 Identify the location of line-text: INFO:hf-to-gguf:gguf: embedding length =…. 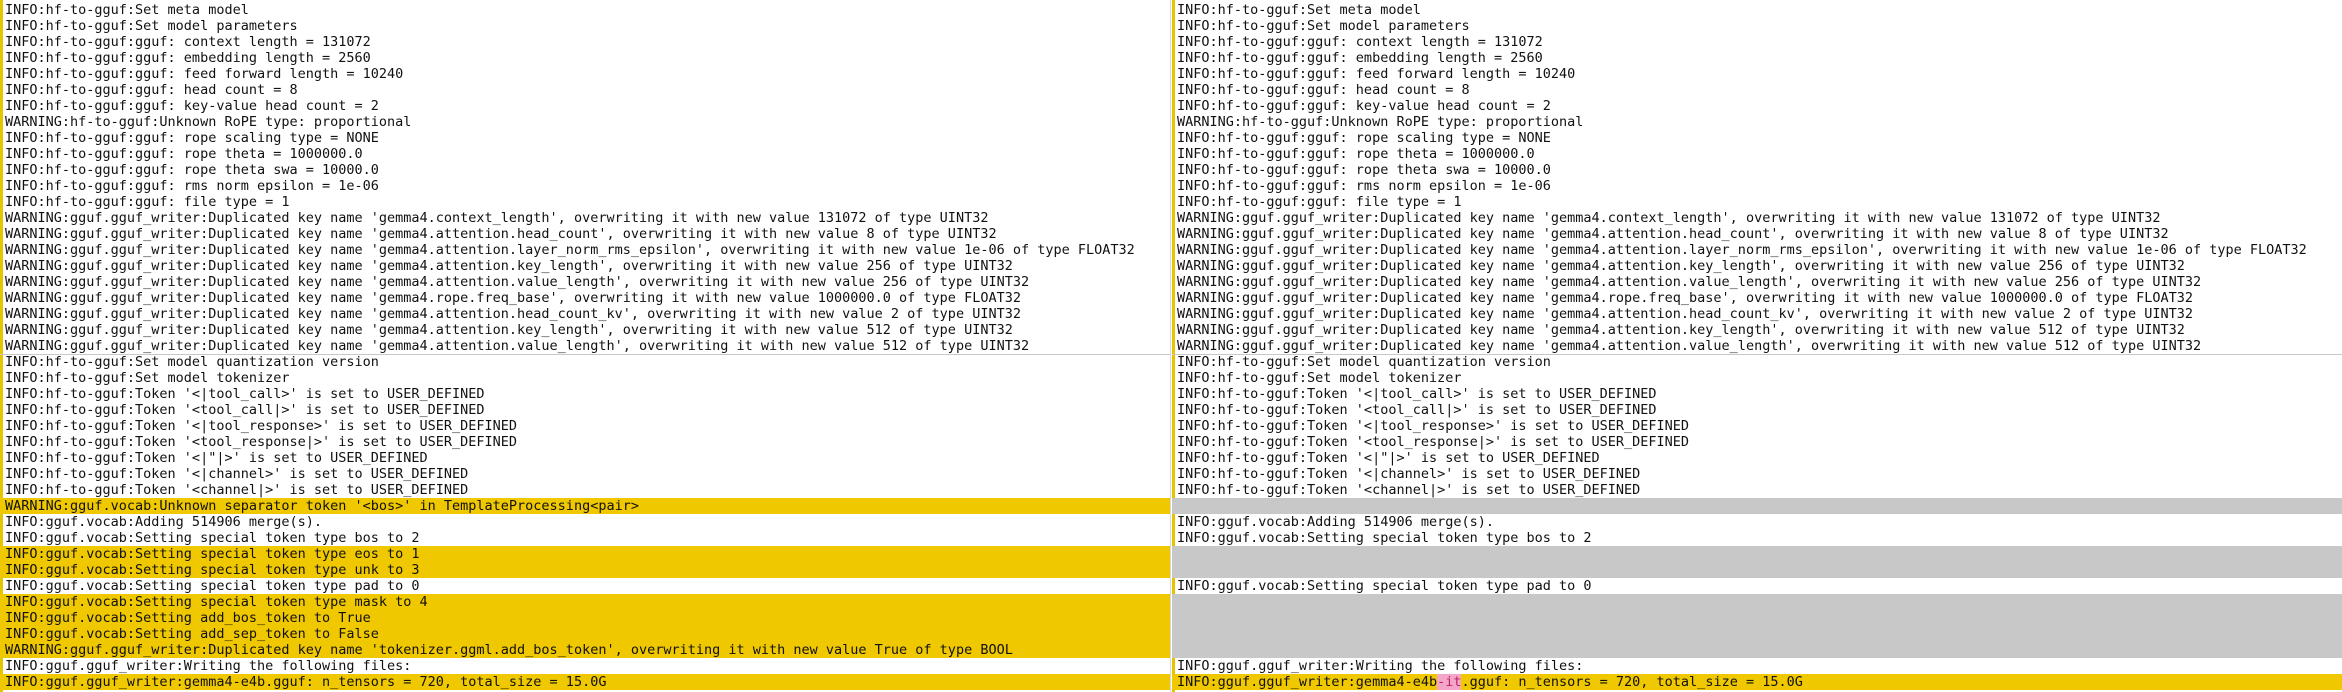
(188, 58).